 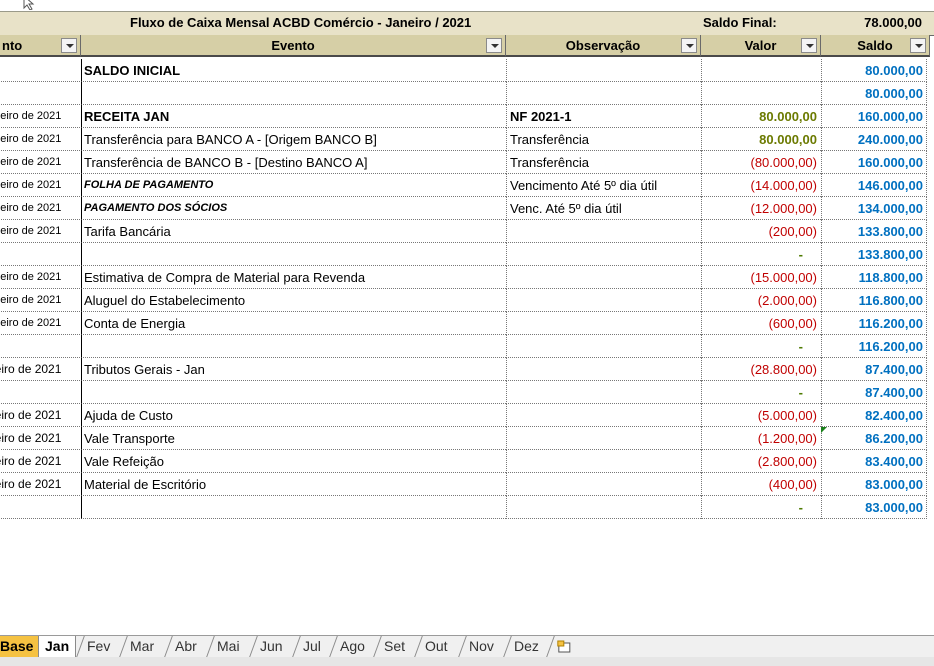 I want to click on sheet-tab-abr: Abr, so click(x=185, y=646).